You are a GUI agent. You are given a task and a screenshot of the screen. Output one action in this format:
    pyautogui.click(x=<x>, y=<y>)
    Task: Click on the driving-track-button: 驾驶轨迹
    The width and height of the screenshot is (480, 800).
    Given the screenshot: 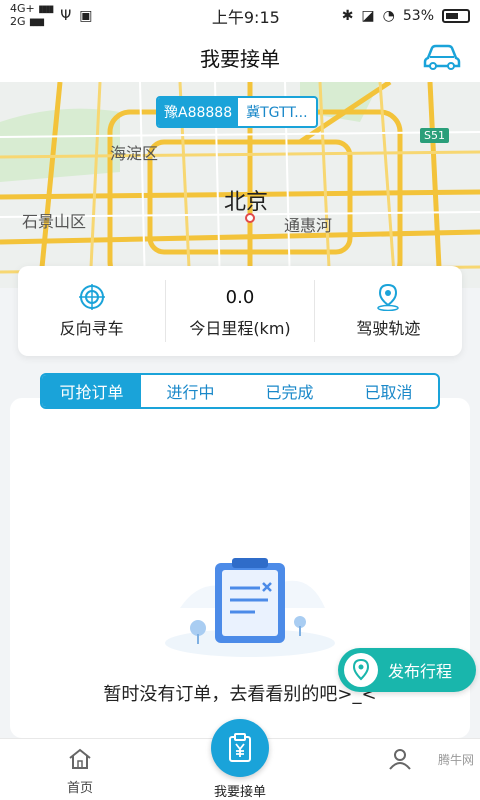 What is the action you would take?
    pyautogui.click(x=387, y=311)
    